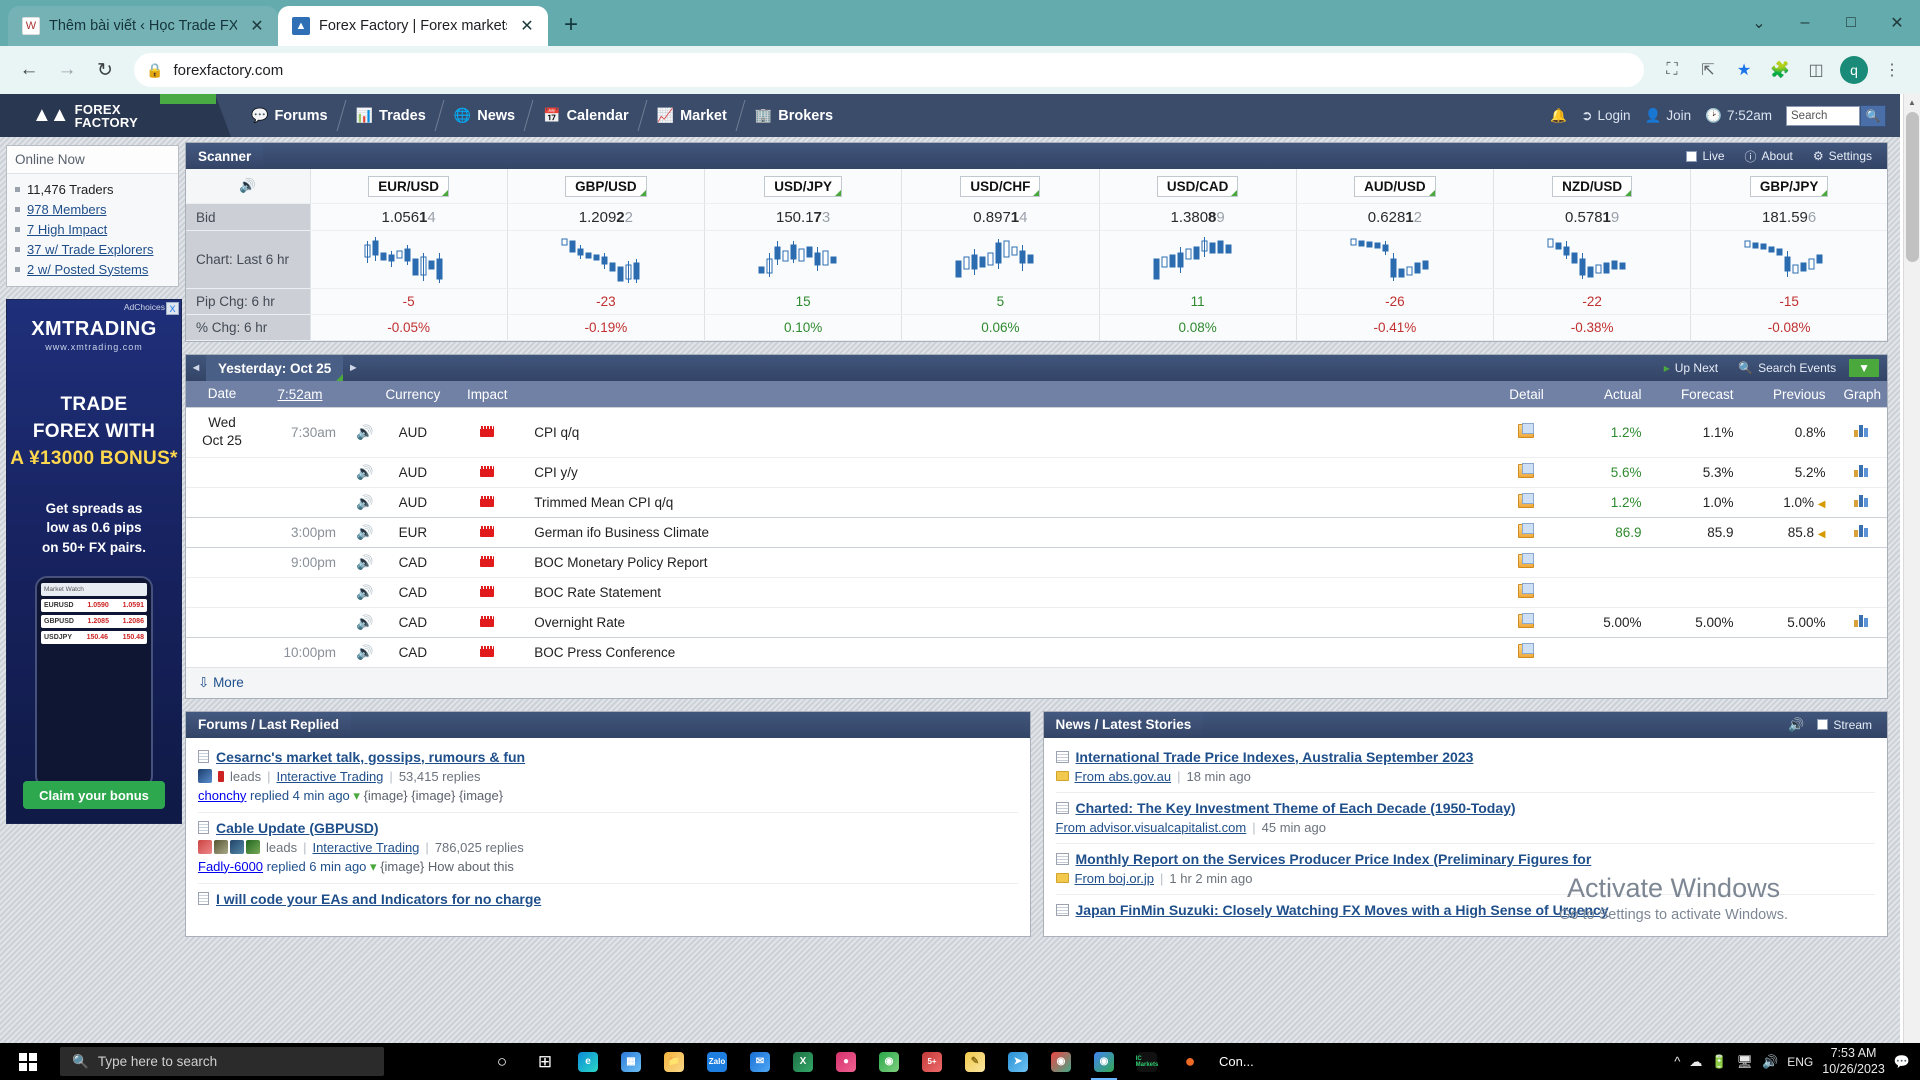  I want to click on trade-explorers-link: 37 w/ Trade Explorers, so click(90, 249).